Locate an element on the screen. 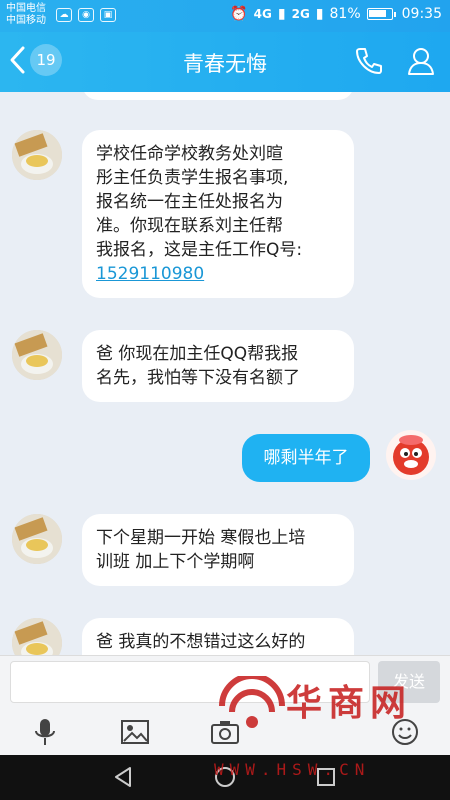 The width and height of the screenshot is (450, 800). message-line: 准。你现在联系刘主任帮 is located at coordinates (189, 226).